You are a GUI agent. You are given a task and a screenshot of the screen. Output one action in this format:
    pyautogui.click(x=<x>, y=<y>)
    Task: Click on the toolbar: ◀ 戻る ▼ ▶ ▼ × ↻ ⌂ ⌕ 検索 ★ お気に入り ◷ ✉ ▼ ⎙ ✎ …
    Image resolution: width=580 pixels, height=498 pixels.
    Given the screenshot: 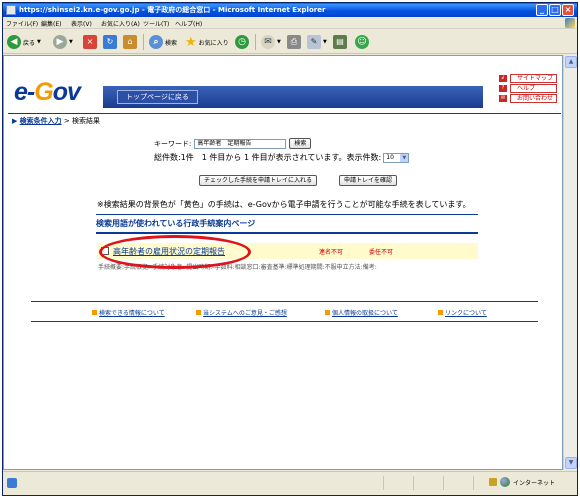 What is the action you would take?
    pyautogui.click(x=290, y=42)
    